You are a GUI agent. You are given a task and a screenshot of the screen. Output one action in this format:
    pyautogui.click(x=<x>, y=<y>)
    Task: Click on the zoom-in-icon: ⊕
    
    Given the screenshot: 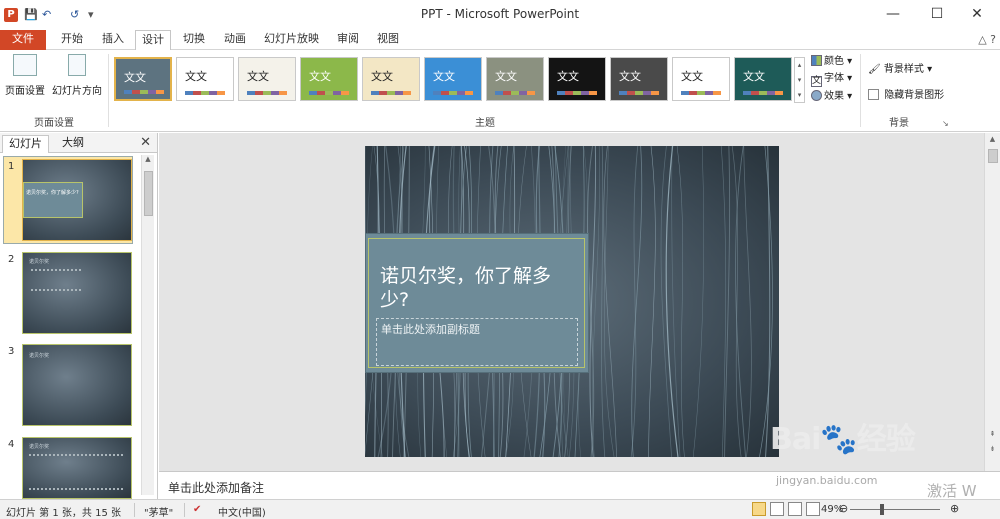 What is the action you would take?
    pyautogui.click(x=954, y=508)
    